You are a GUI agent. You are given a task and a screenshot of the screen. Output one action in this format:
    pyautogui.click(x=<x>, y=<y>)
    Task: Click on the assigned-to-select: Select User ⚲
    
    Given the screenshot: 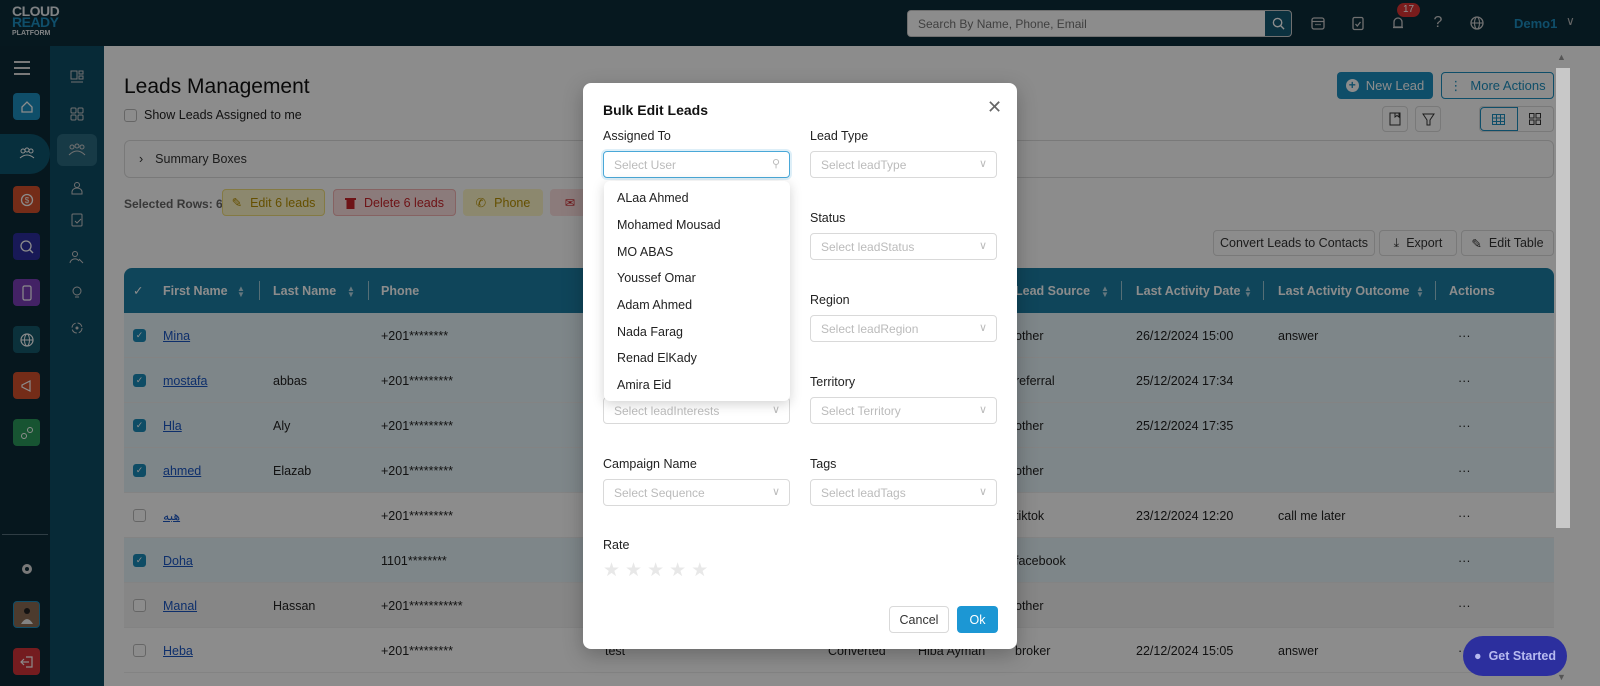 What is the action you would take?
    pyautogui.click(x=696, y=164)
    